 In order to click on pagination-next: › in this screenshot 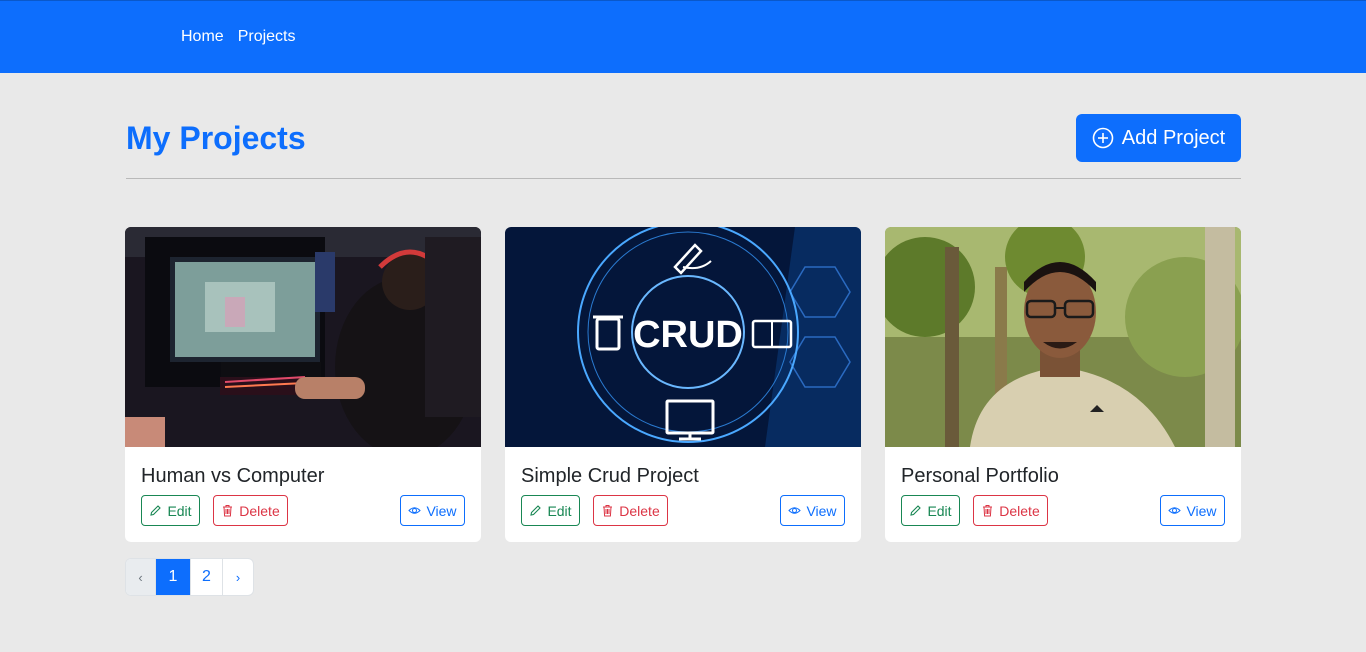, I will do `click(238, 577)`.